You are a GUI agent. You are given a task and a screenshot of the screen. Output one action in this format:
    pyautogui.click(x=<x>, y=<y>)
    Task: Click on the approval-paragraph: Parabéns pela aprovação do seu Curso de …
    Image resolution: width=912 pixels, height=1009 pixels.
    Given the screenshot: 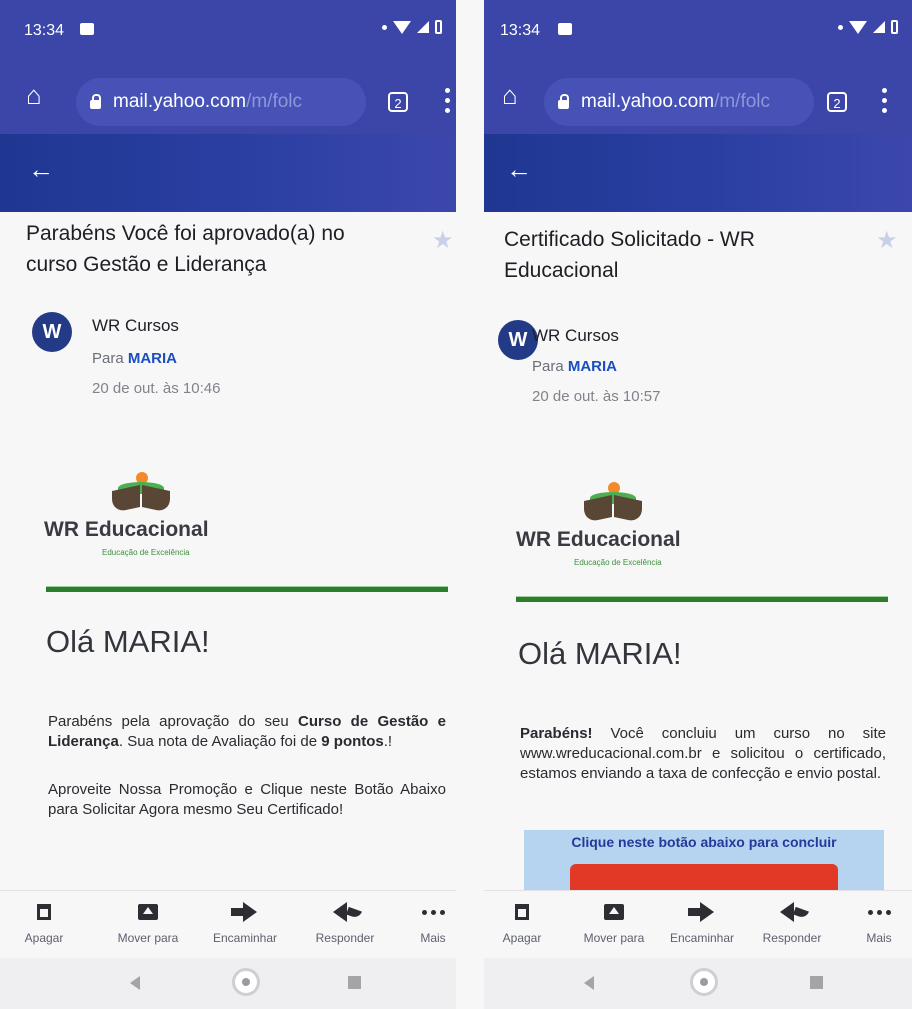 What is the action you would take?
    pyautogui.click(x=247, y=732)
    